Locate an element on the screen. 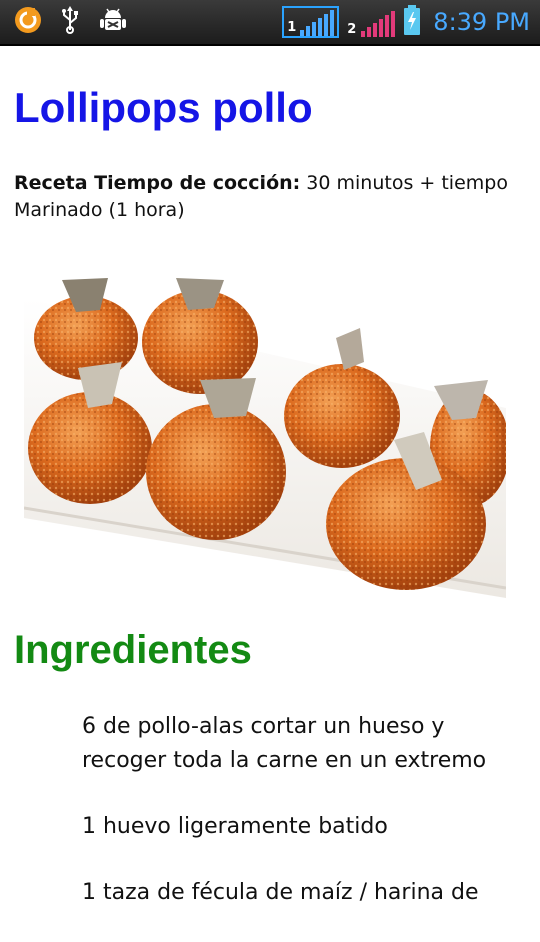 Image resolution: width=540 pixels, height=942 pixels. recipe-title: Lollipops pollo is located at coordinates (163, 107).